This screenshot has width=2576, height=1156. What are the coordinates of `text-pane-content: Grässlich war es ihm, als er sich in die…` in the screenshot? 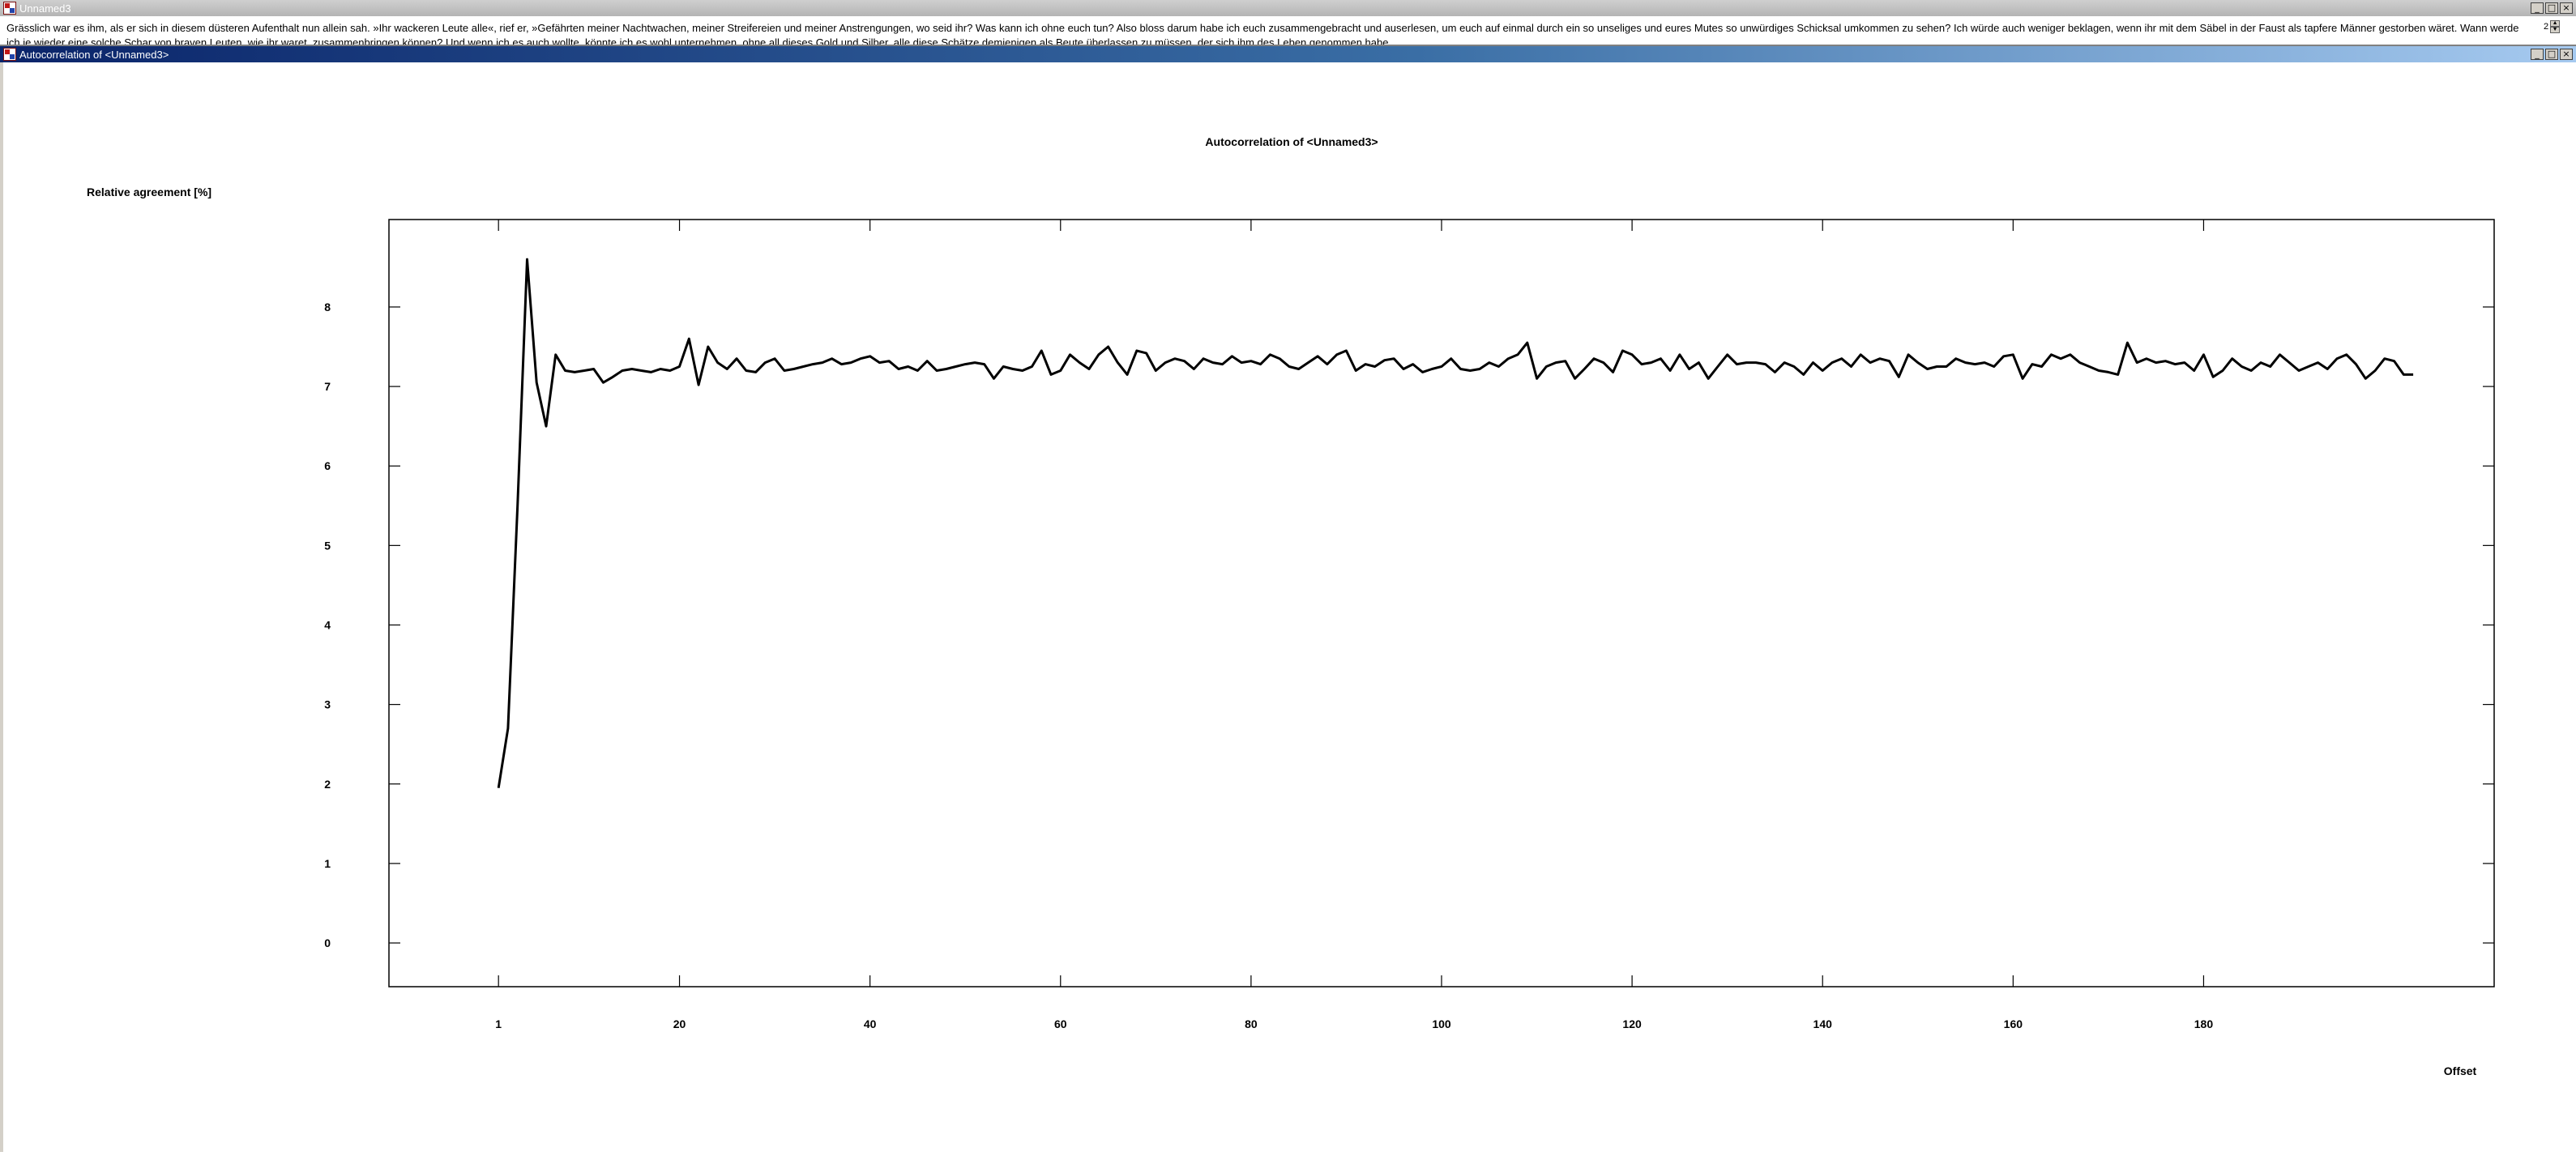 It's located at (1262, 34).